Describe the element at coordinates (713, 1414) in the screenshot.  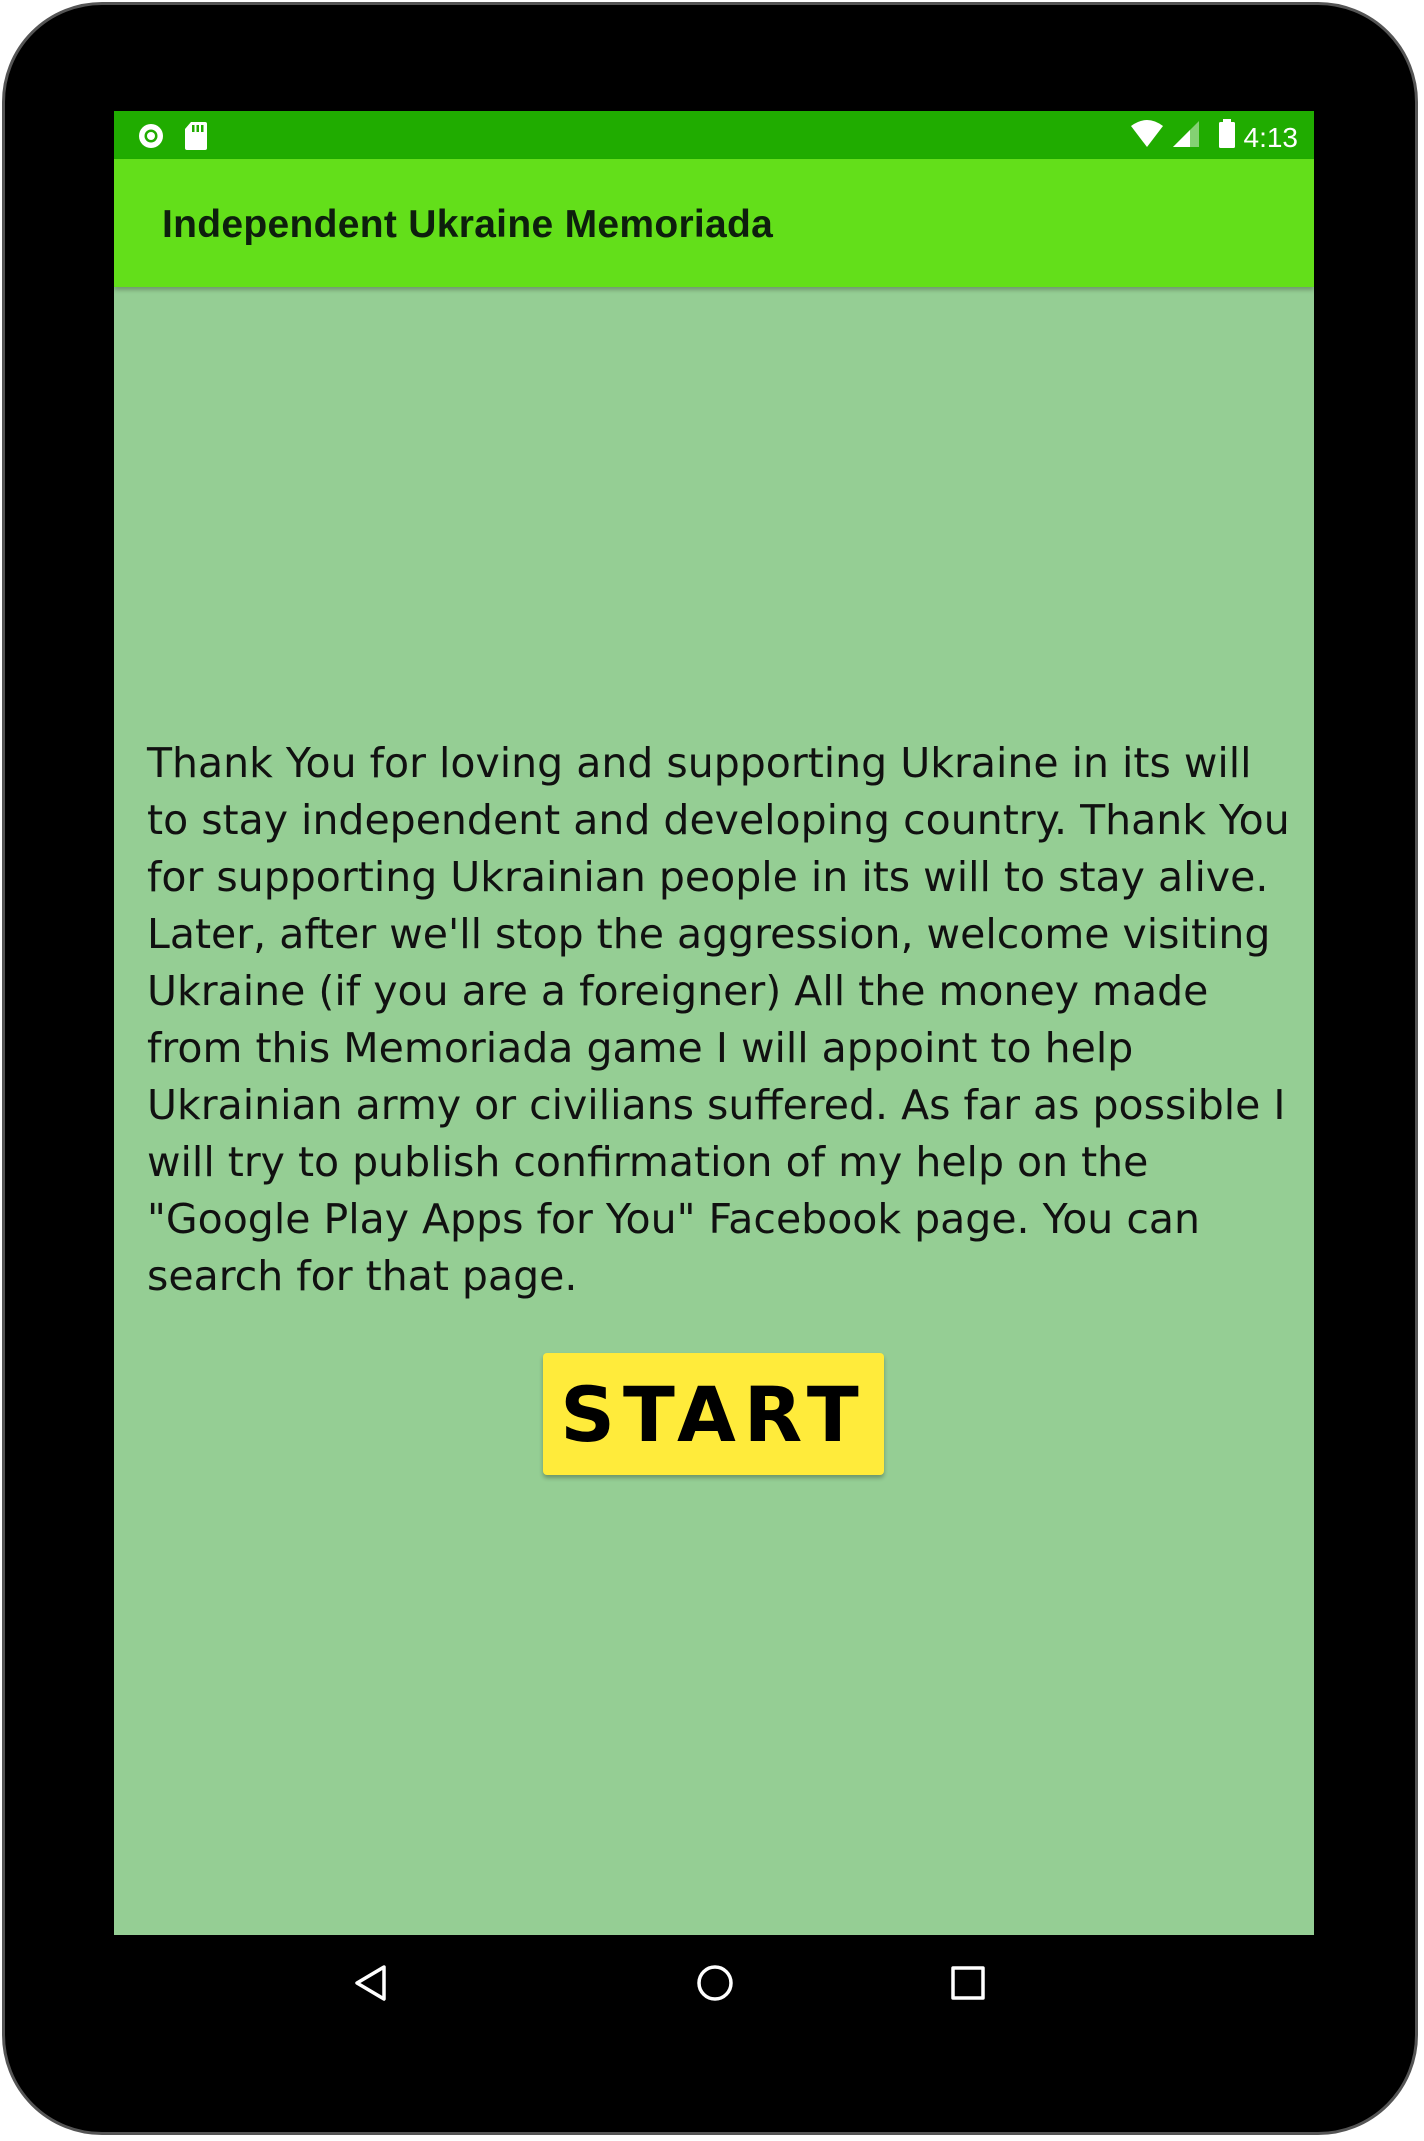
I see `start-button: START` at that location.